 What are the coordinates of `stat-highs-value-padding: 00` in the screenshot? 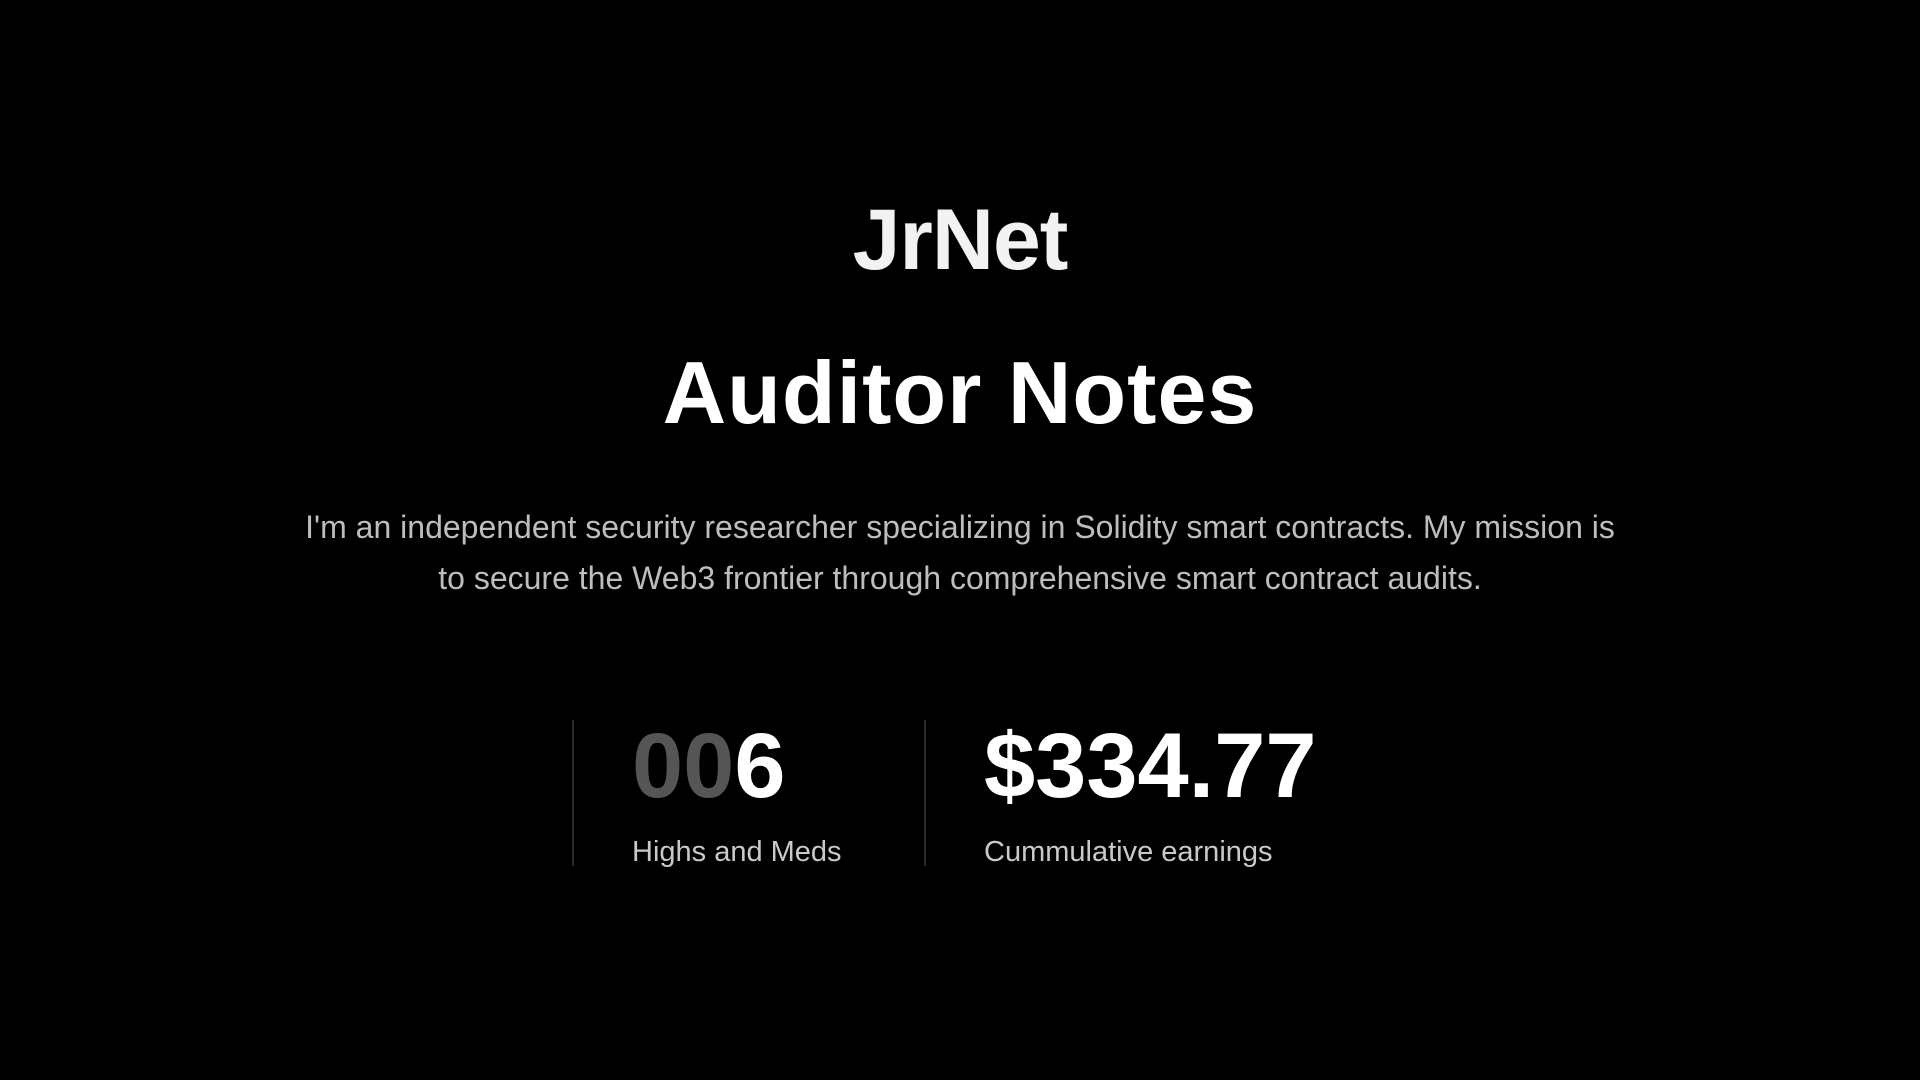 It's located at (683, 766).